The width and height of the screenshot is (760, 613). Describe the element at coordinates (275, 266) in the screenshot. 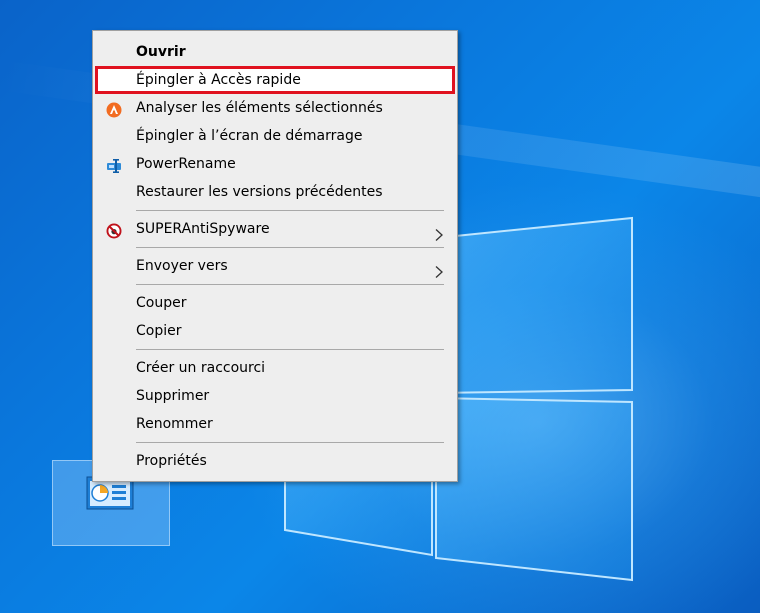

I see `menu-item: Envoyer vers` at that location.